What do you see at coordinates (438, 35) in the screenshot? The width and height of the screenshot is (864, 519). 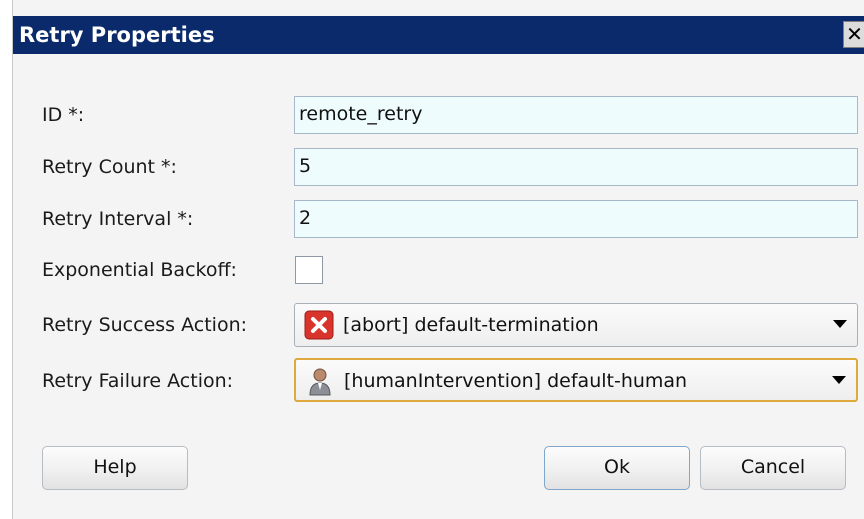 I see `title-bar: Retry Properties ✕` at bounding box center [438, 35].